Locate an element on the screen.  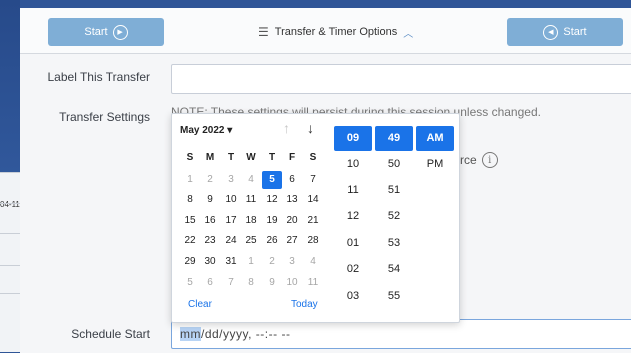
hour-option: 03 is located at coordinates (353, 296).